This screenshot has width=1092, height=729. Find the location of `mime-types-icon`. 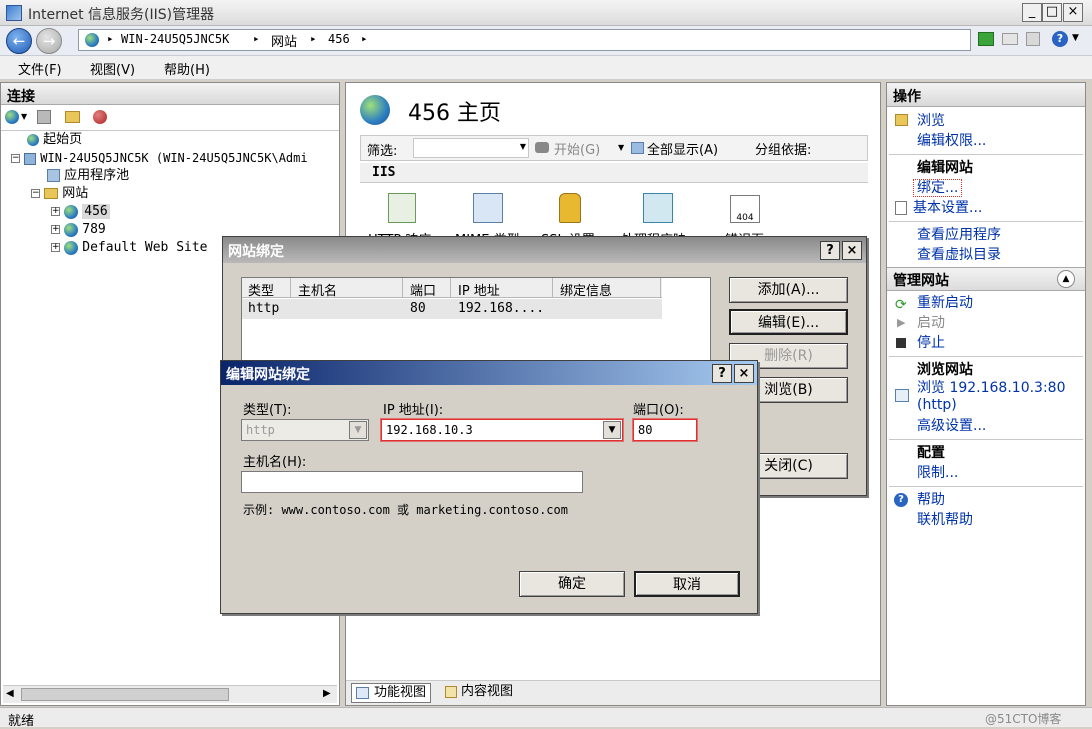

mime-types-icon is located at coordinates (488, 208).